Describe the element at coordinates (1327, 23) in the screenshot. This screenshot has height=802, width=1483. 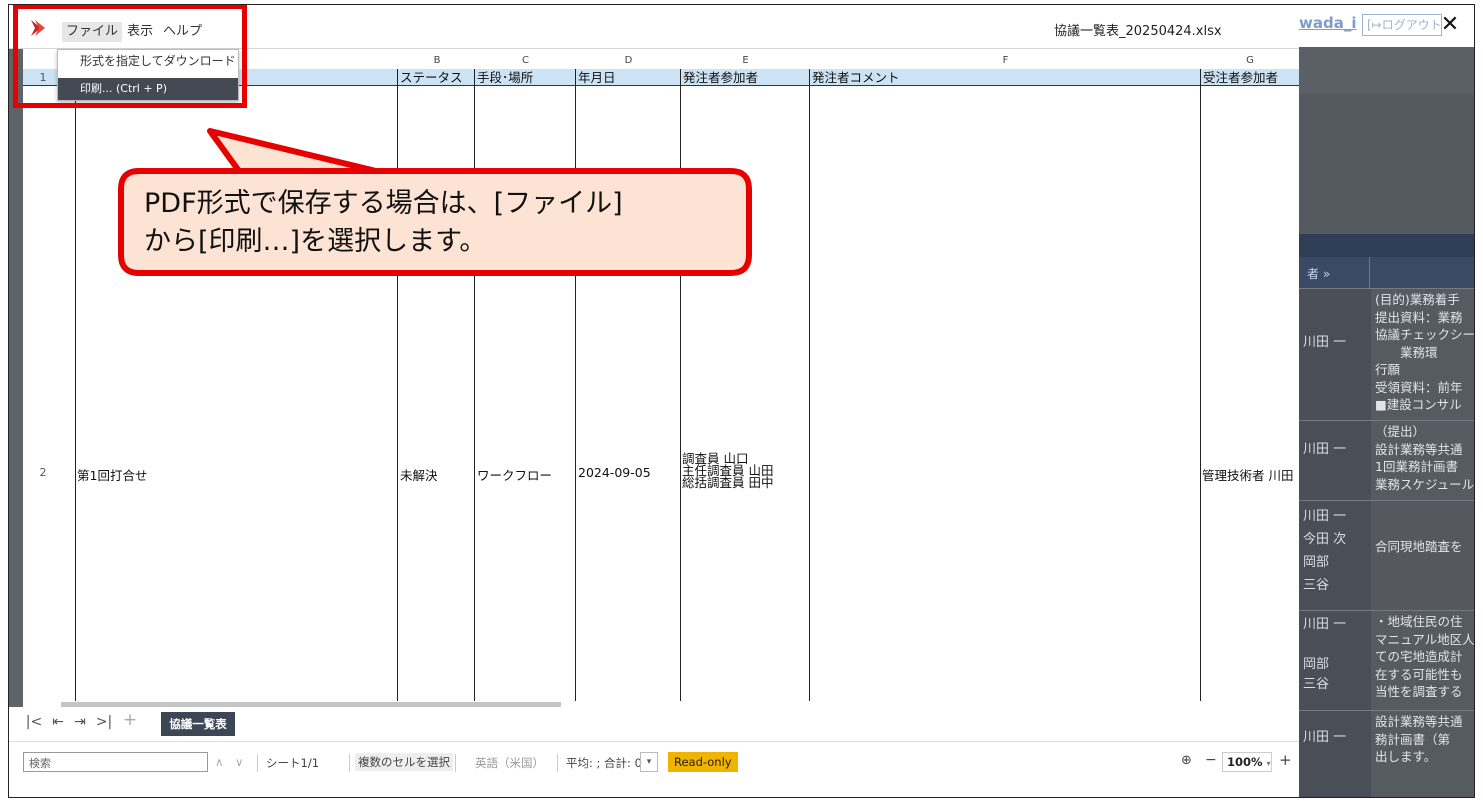
I see `background-user-link: wada_i` at that location.